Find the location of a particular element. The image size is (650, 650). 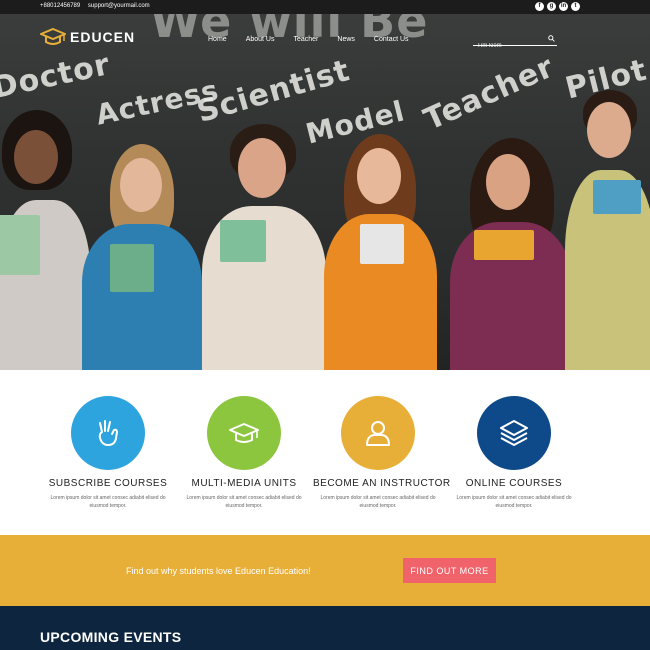

hand-icon is located at coordinates (108, 433).